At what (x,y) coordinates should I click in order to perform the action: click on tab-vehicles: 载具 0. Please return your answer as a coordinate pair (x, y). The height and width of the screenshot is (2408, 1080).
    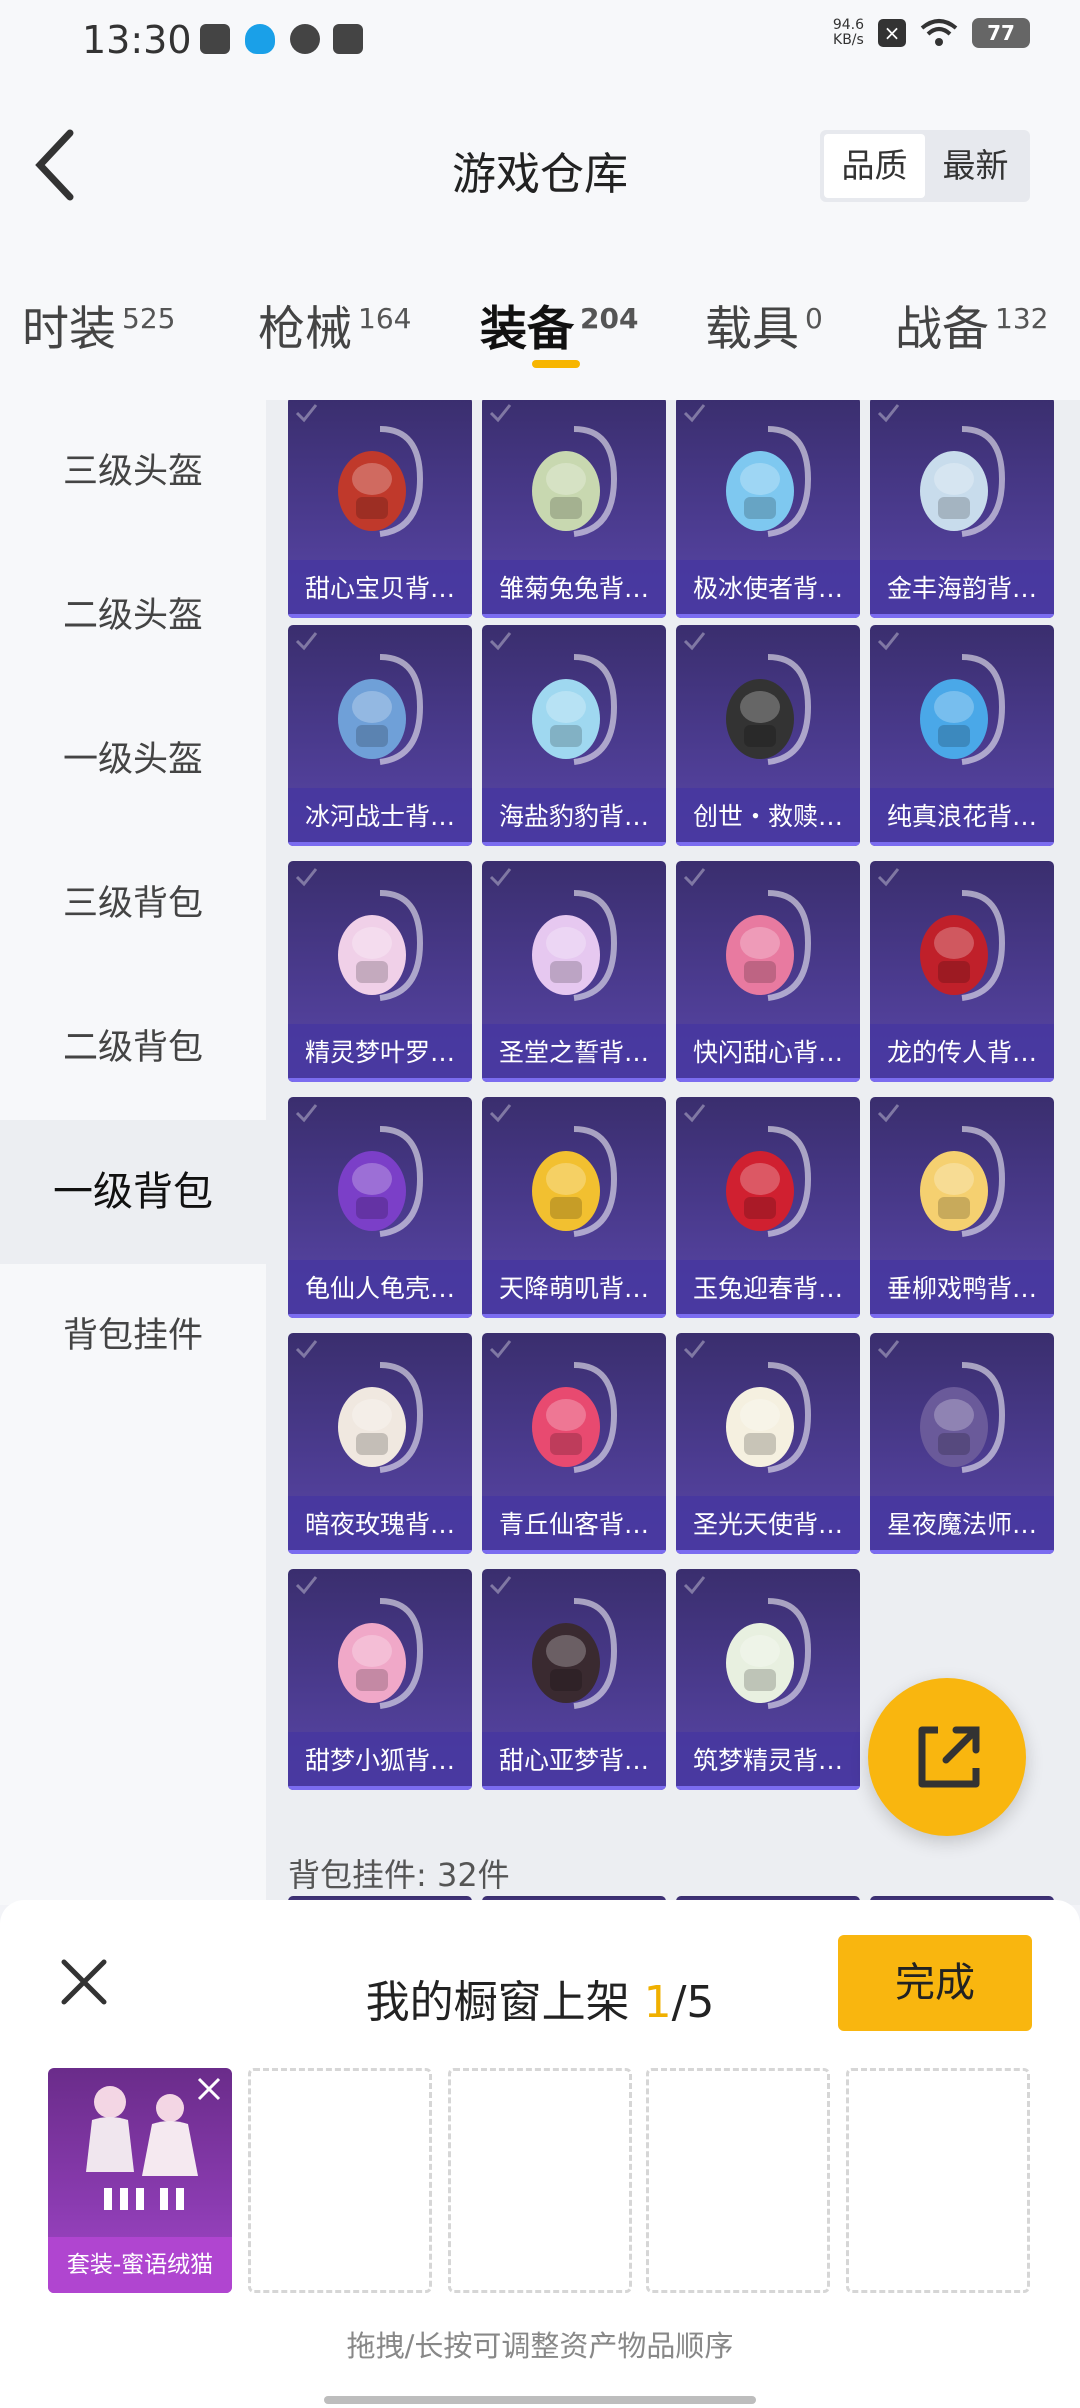
    Looking at the image, I should click on (764, 324).